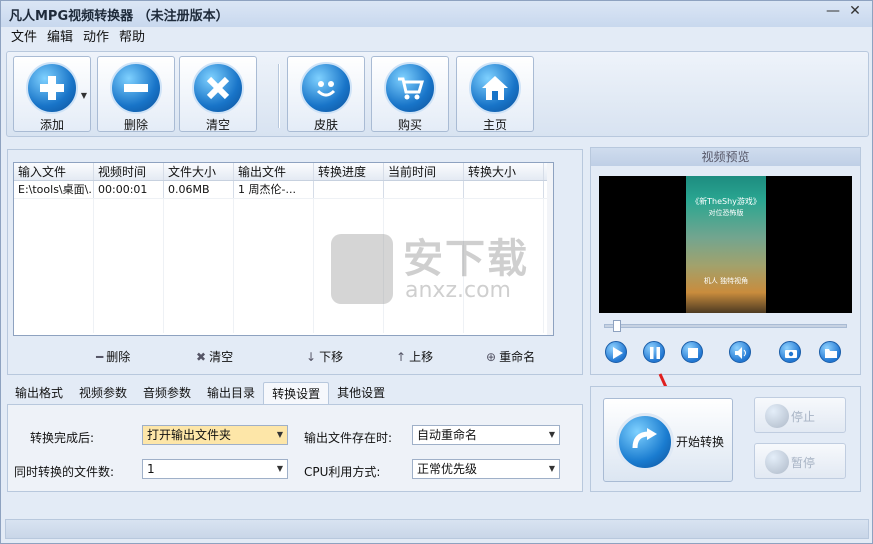  Describe the element at coordinates (217, 125) in the screenshot. I see `clear-label: 清空` at that location.